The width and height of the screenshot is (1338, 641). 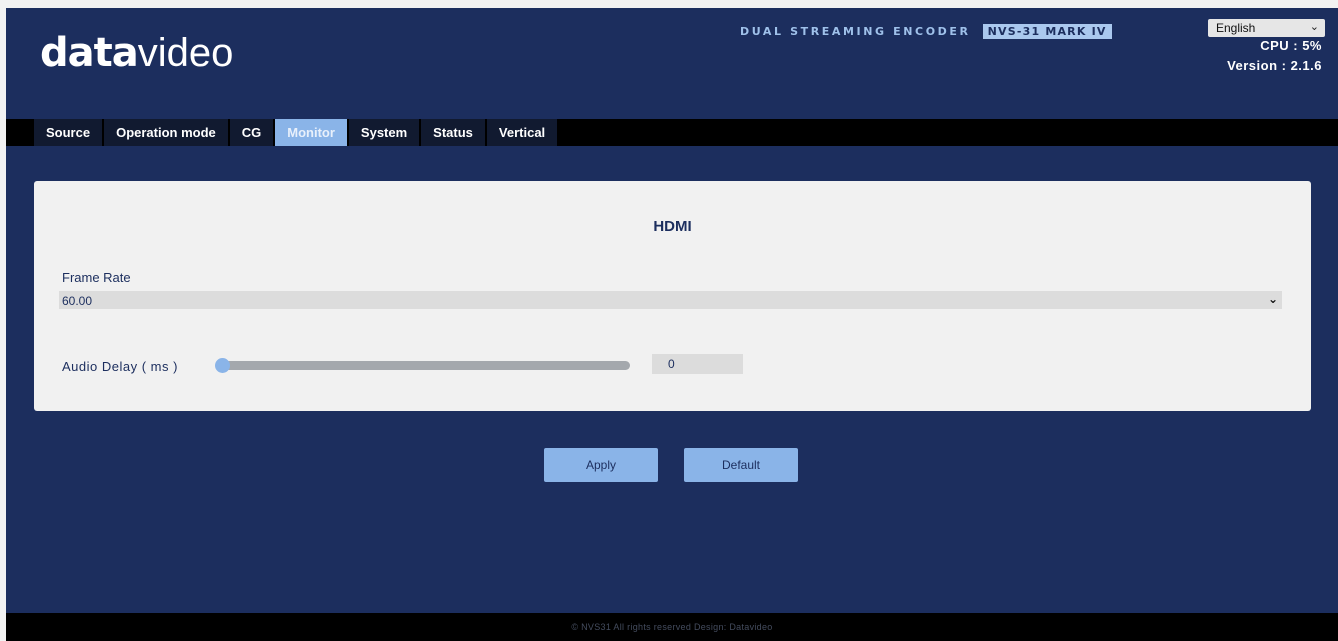 What do you see at coordinates (69, 132) in the screenshot?
I see `tab-source: Source` at bounding box center [69, 132].